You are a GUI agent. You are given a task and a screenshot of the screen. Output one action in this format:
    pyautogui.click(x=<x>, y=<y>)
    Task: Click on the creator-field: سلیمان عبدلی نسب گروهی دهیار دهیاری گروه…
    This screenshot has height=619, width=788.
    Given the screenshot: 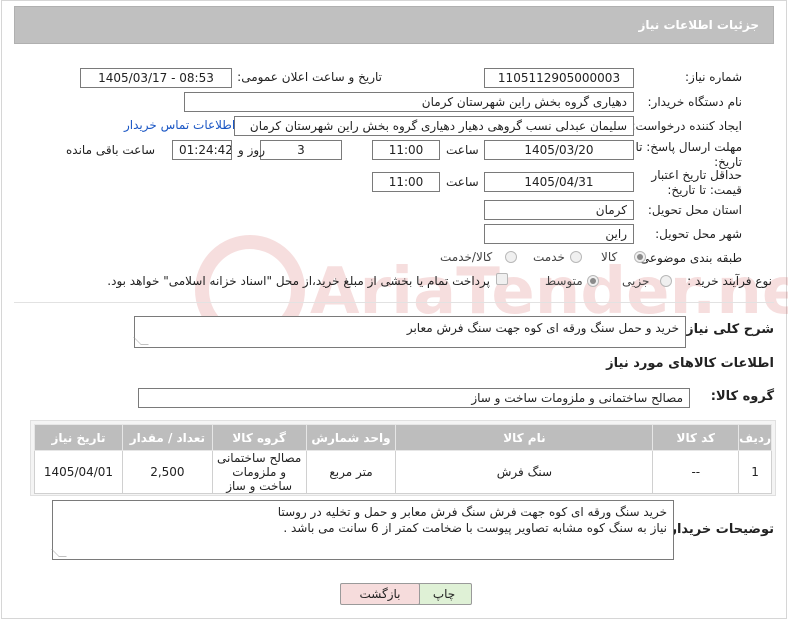 What is the action you would take?
    pyautogui.click(x=434, y=126)
    